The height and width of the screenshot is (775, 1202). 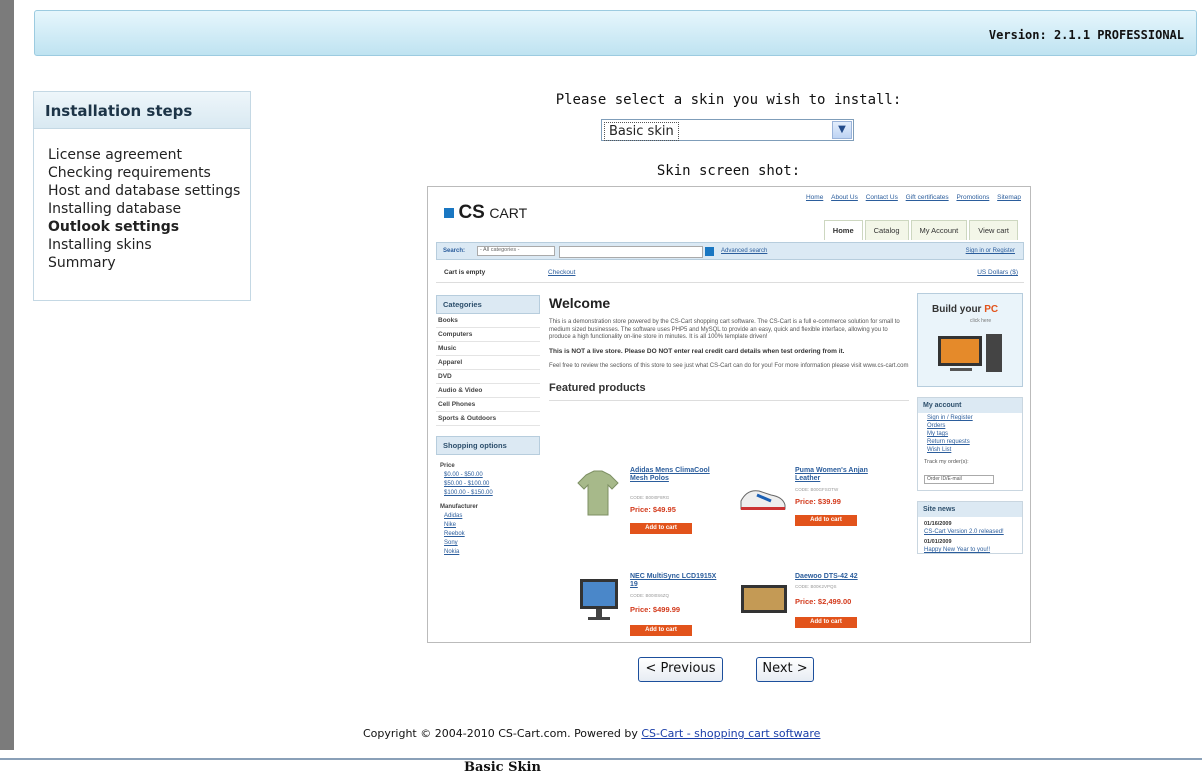 What do you see at coordinates (465, 272) in the screenshot?
I see `preview-cart-status: Cart is empty` at bounding box center [465, 272].